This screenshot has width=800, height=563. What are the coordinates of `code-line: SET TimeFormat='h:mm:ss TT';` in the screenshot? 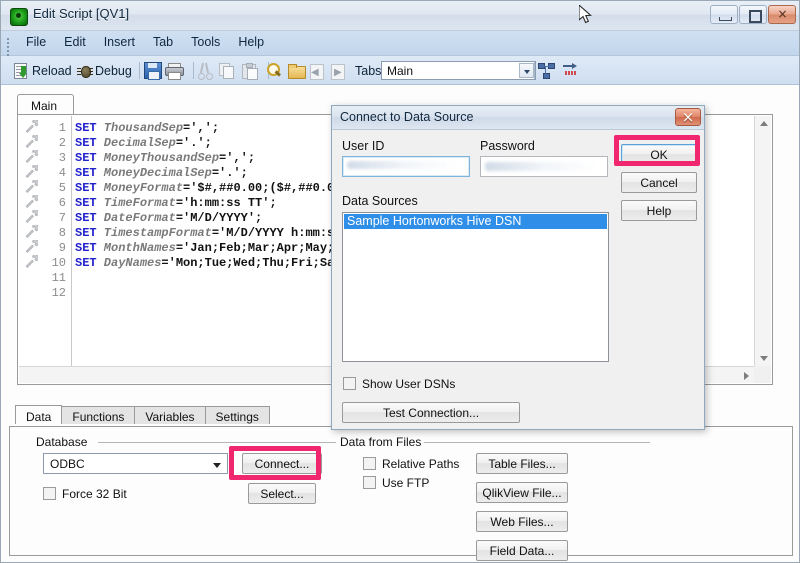 It's located at (176, 203).